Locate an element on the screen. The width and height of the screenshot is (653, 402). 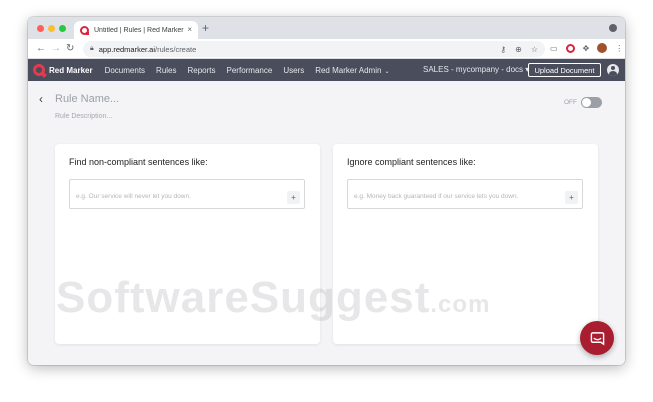
org-selector: SALES - mycompany - docs ▾ is located at coordinates (476, 69).